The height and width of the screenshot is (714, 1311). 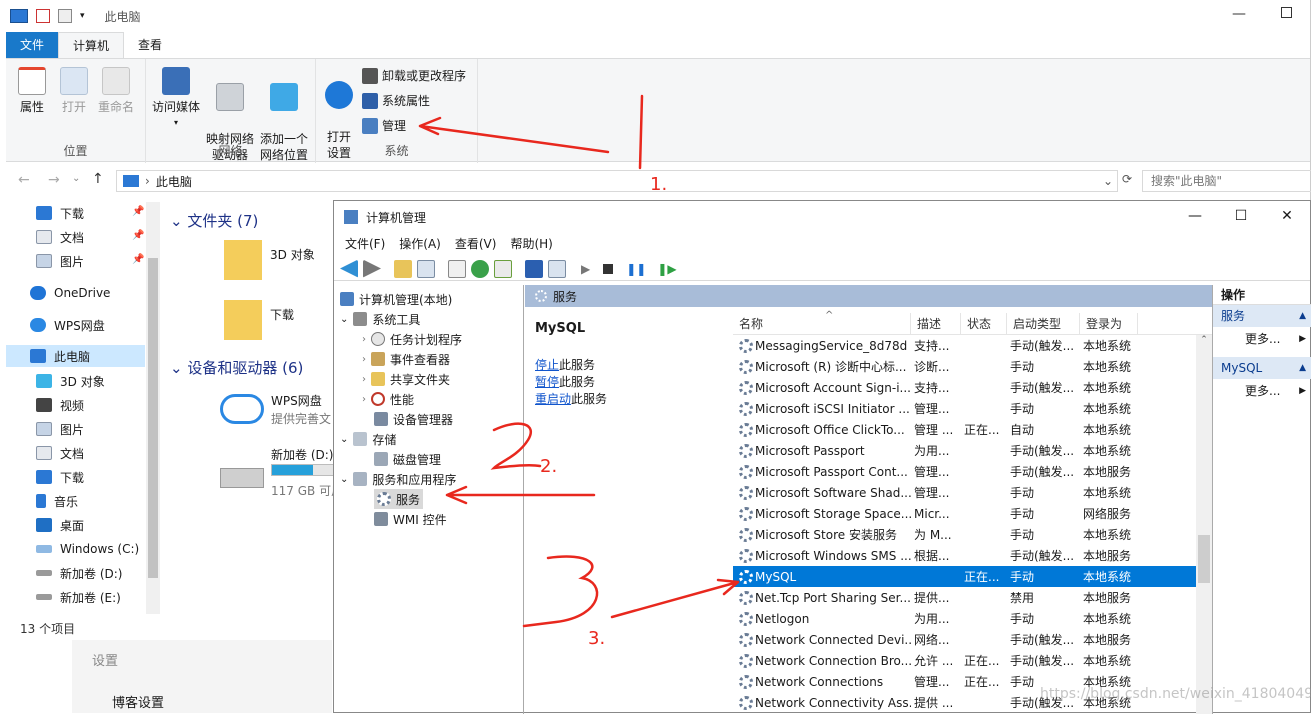 What do you see at coordinates (54, 180) in the screenshot?
I see `forward-arrow-icon: →` at bounding box center [54, 180].